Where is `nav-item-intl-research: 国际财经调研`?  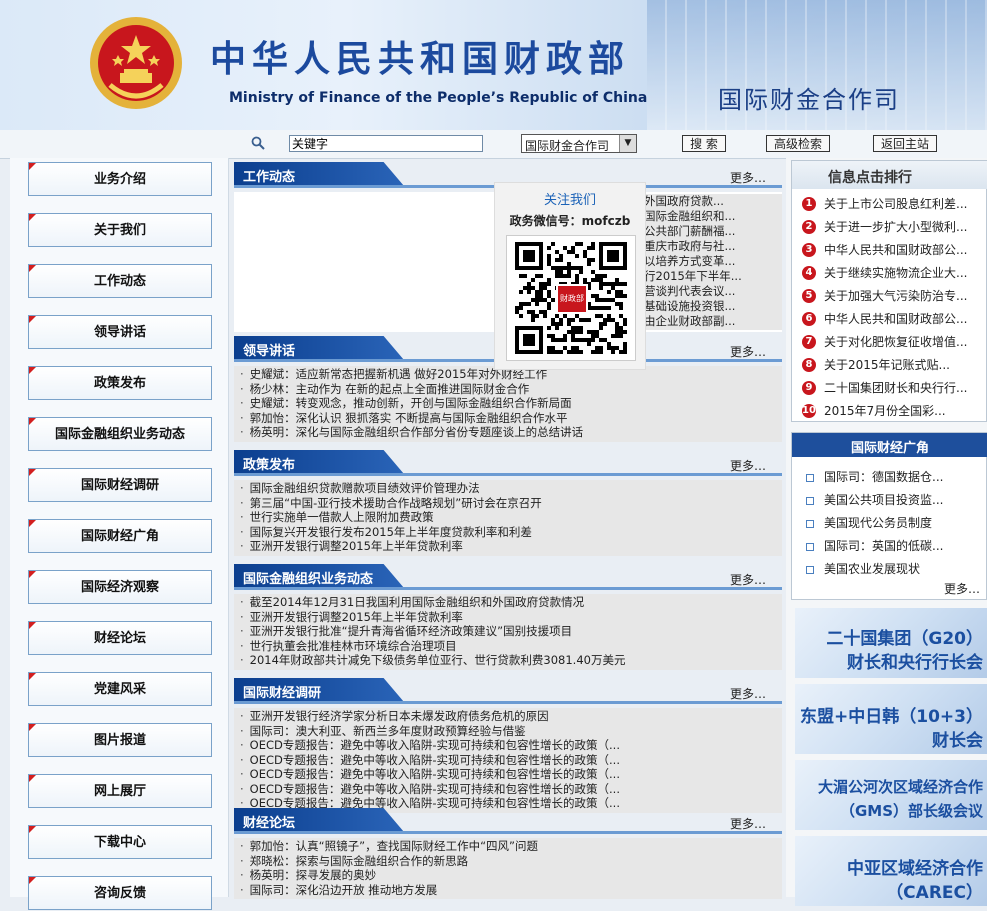 nav-item-intl-research: 国际财经调研 is located at coordinates (120, 485).